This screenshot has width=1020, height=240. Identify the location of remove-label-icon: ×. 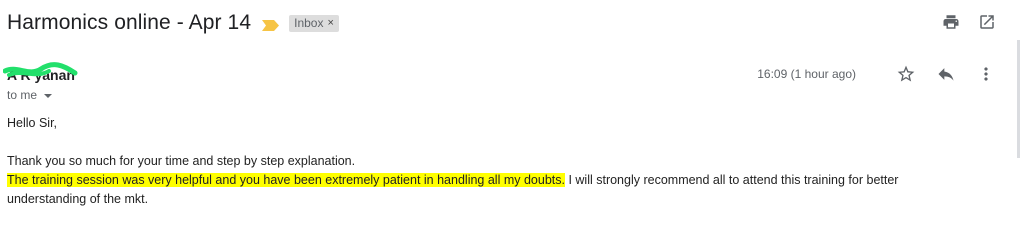
(330, 23).